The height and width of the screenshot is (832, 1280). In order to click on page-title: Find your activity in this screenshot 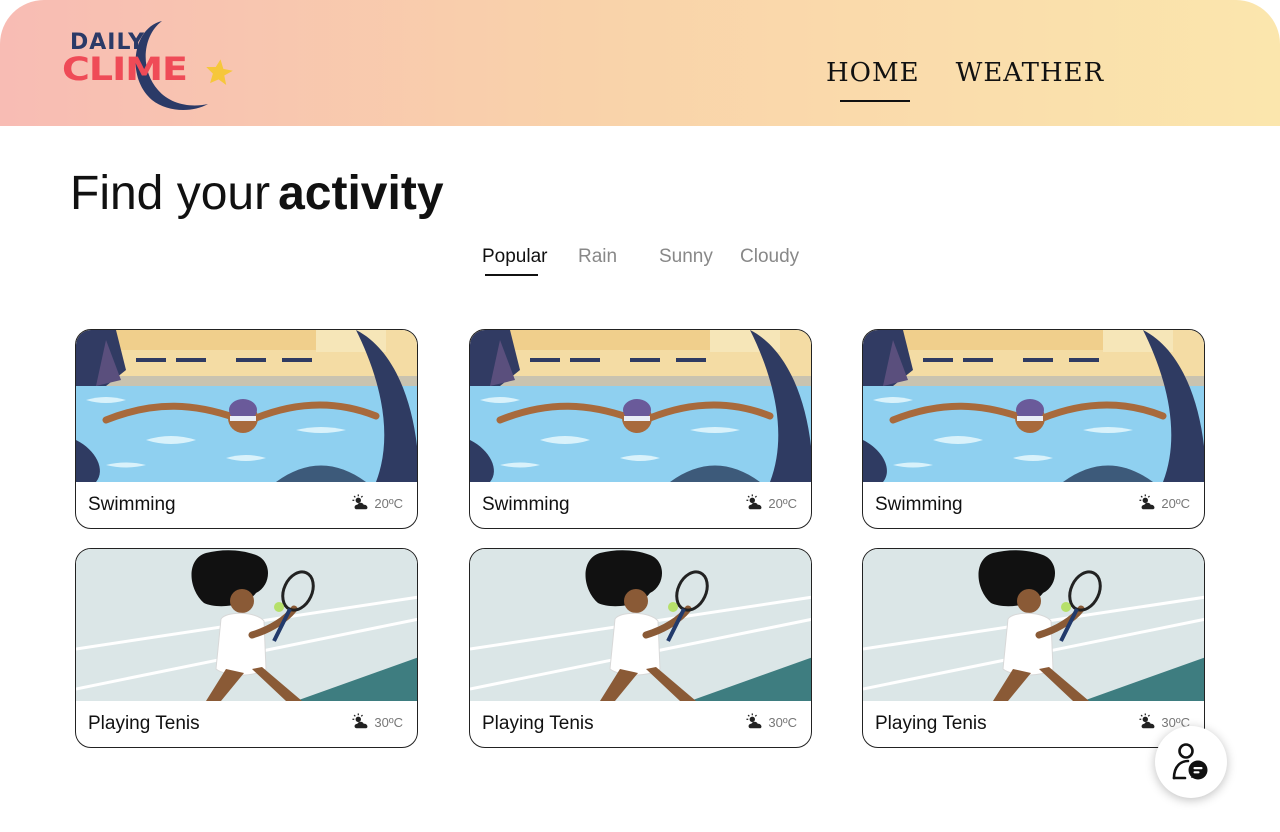, I will do `click(257, 193)`.